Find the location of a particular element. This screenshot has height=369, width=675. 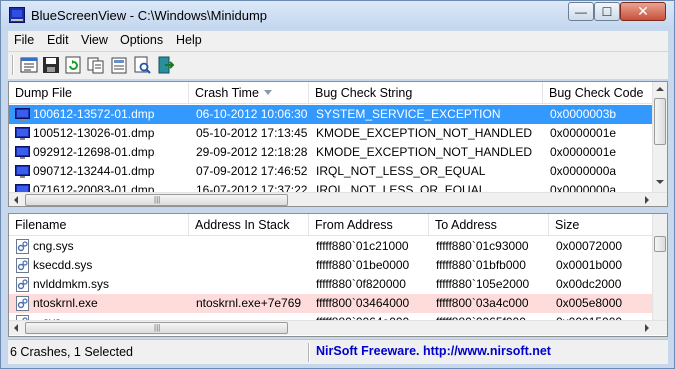

exit-icon is located at coordinates (165, 65).